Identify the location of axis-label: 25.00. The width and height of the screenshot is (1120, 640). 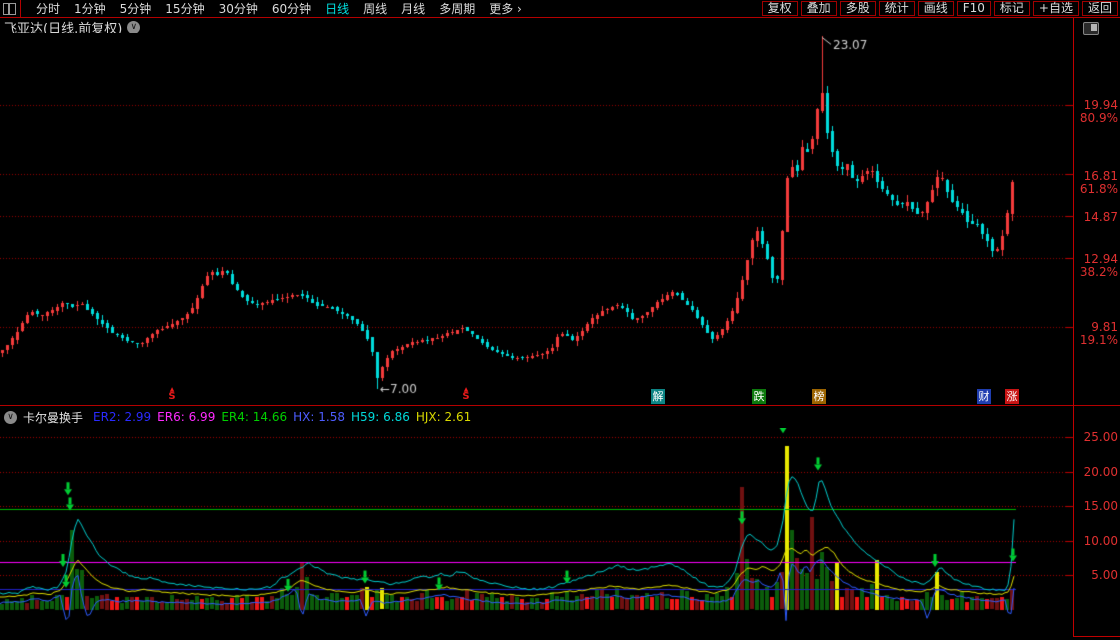
(1100, 437).